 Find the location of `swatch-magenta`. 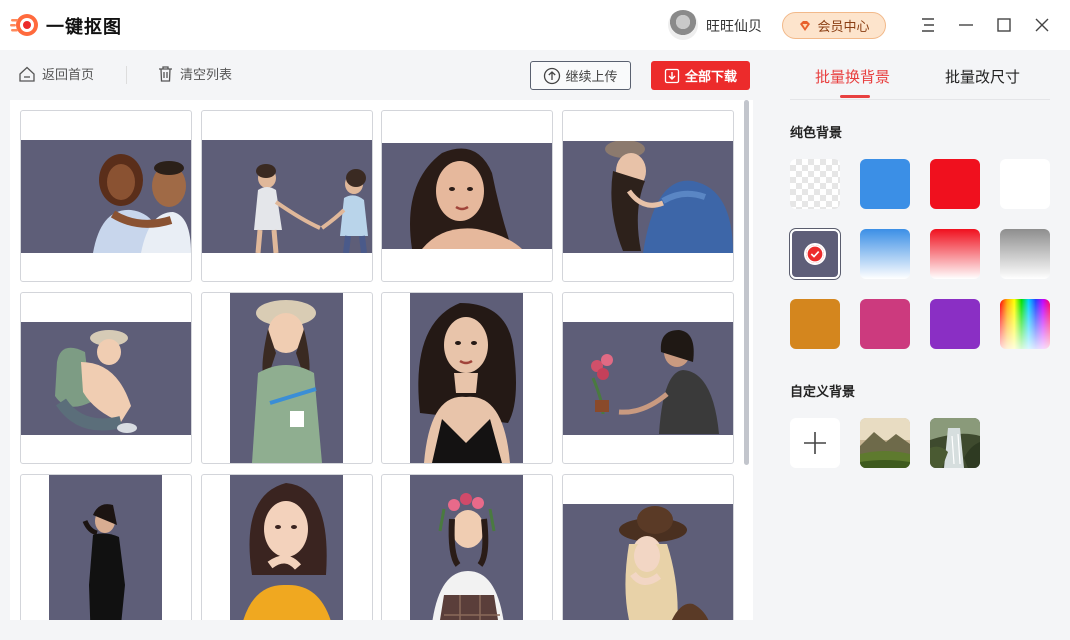

swatch-magenta is located at coordinates (885, 324).